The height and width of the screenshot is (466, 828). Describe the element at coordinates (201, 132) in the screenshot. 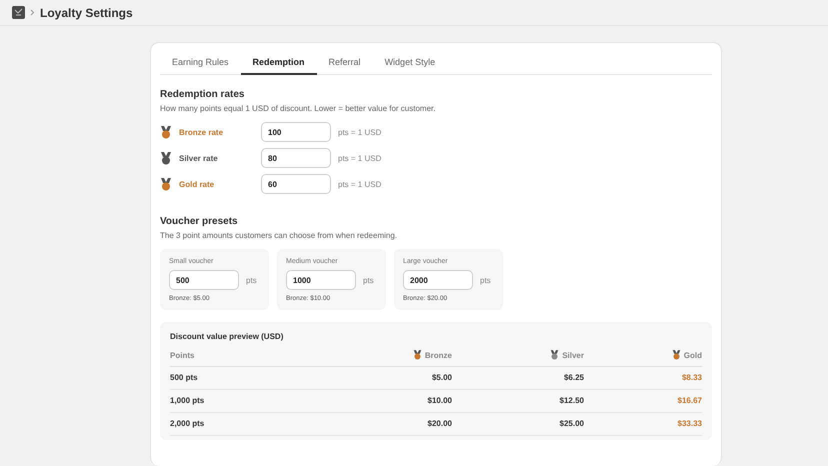

I see `rate-label: Bronze rate` at that location.